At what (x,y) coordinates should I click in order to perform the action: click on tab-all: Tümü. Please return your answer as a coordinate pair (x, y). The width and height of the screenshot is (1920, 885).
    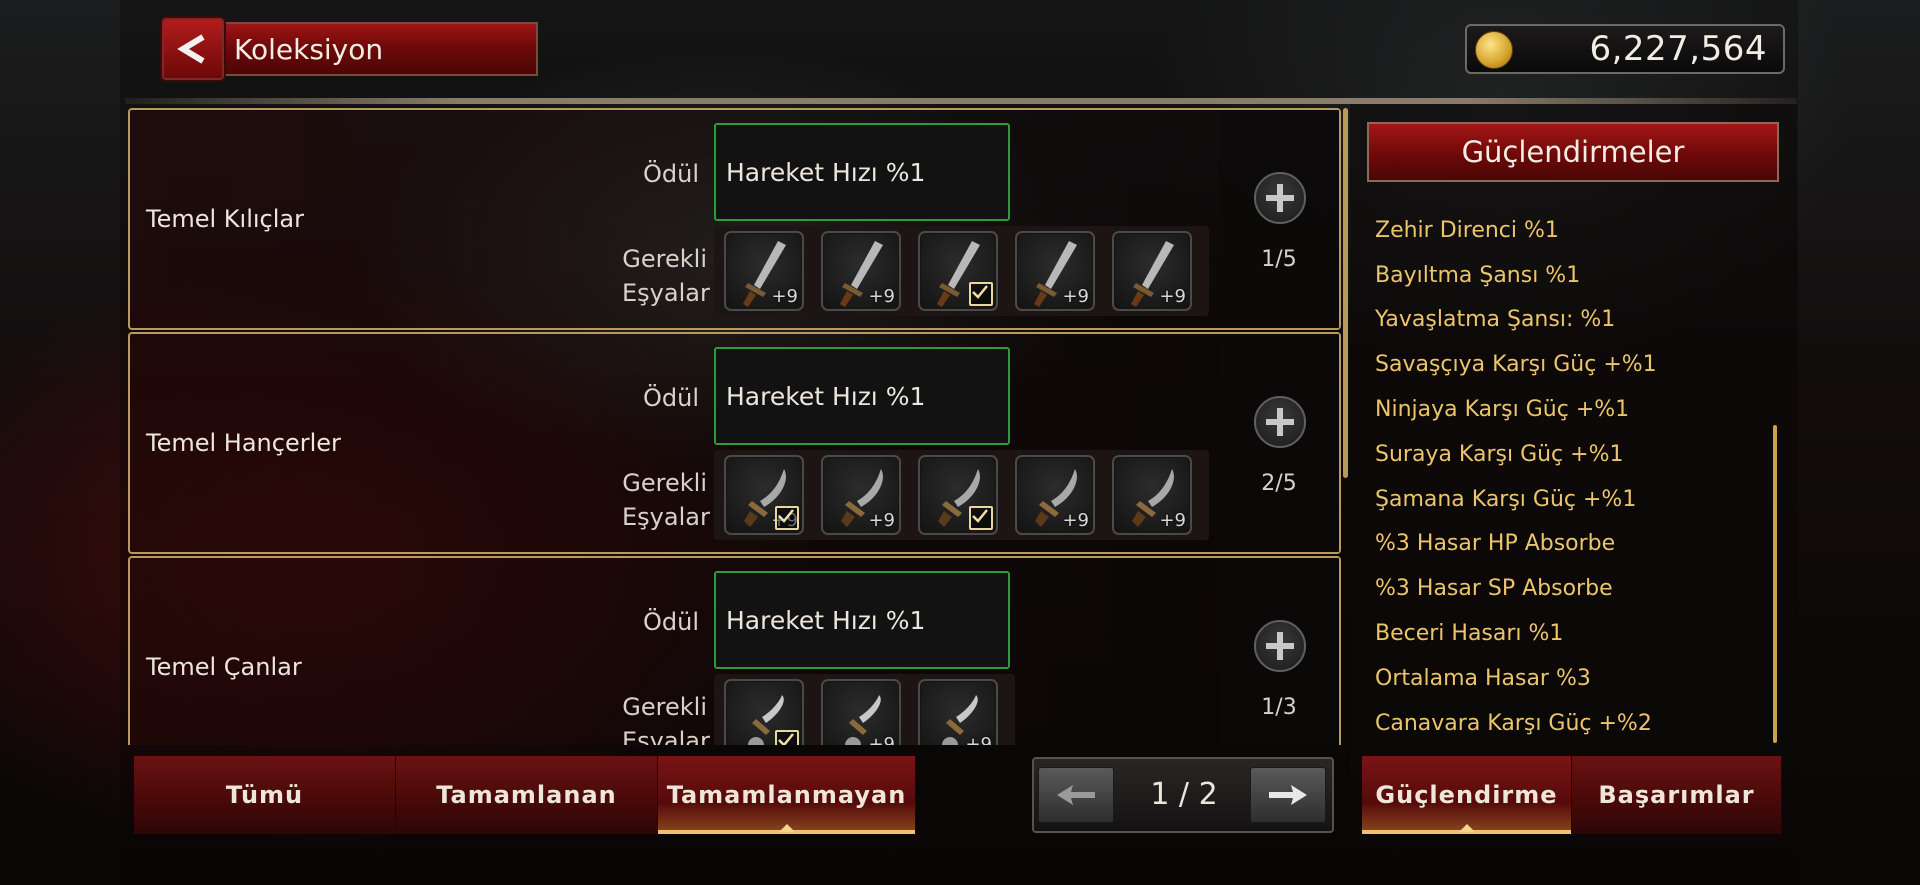
    Looking at the image, I should click on (265, 795).